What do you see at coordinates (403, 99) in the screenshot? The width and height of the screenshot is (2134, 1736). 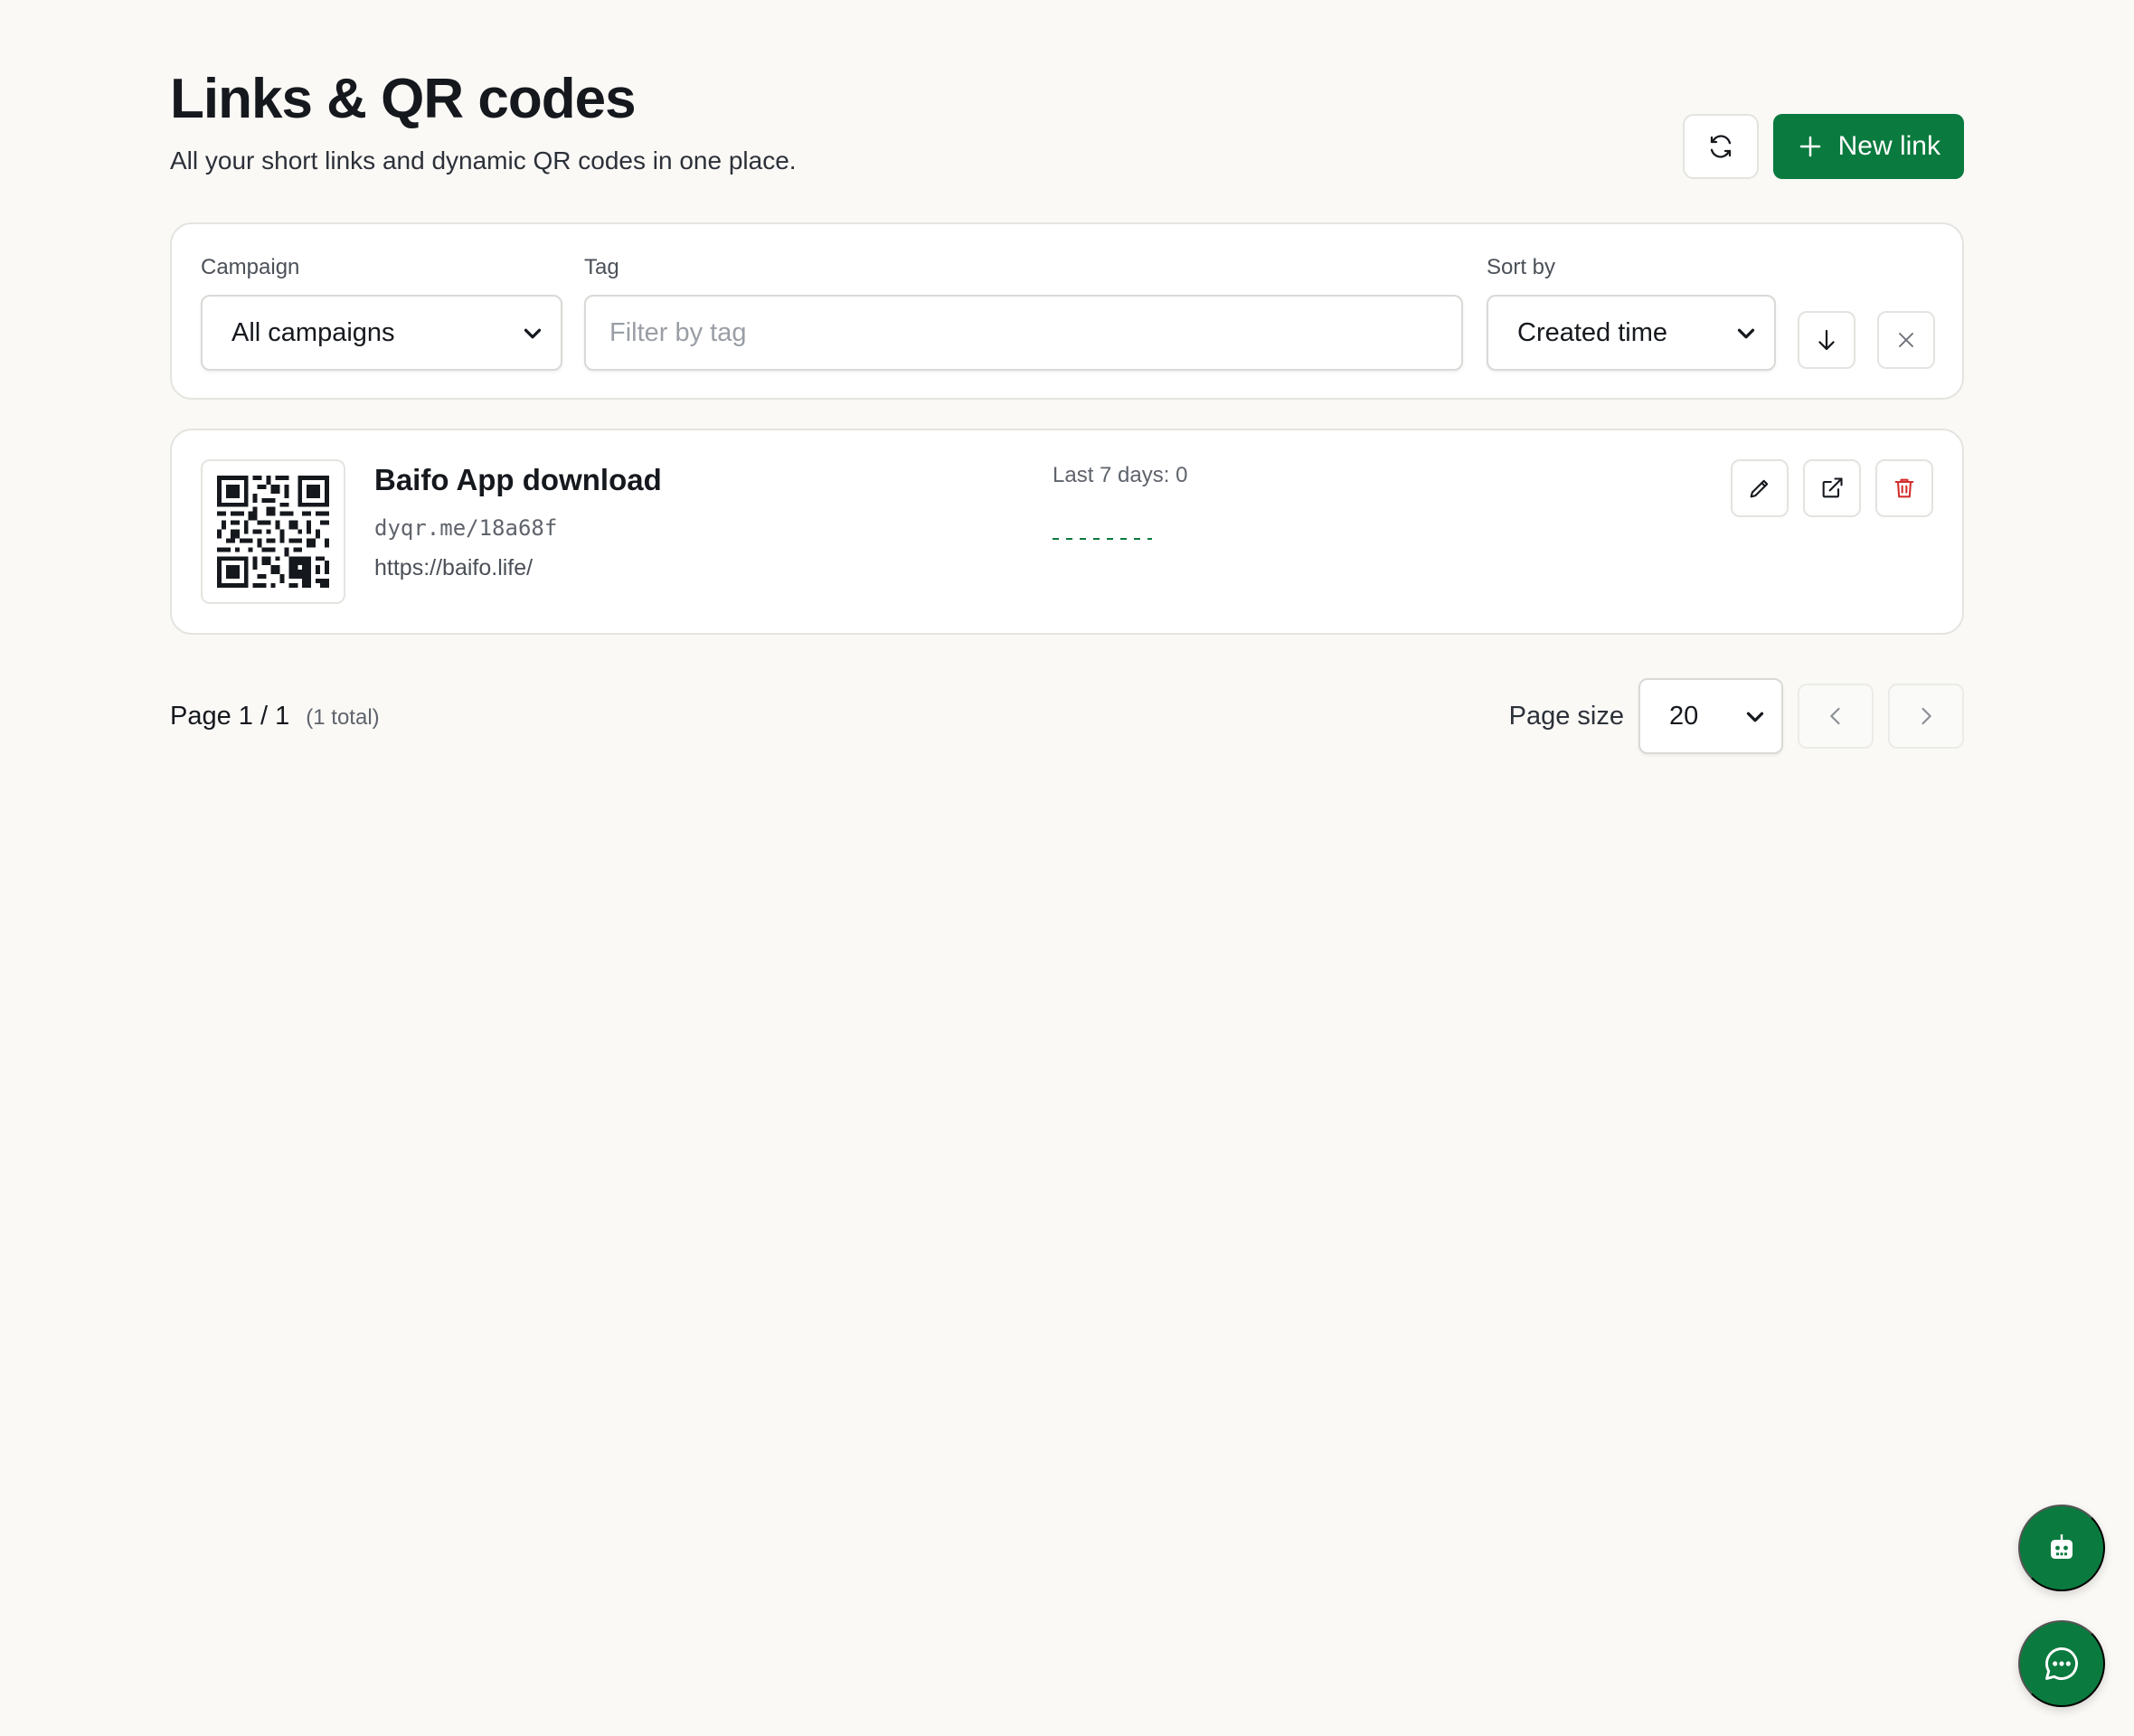 I see `page-title: Links & QR codes` at bounding box center [403, 99].